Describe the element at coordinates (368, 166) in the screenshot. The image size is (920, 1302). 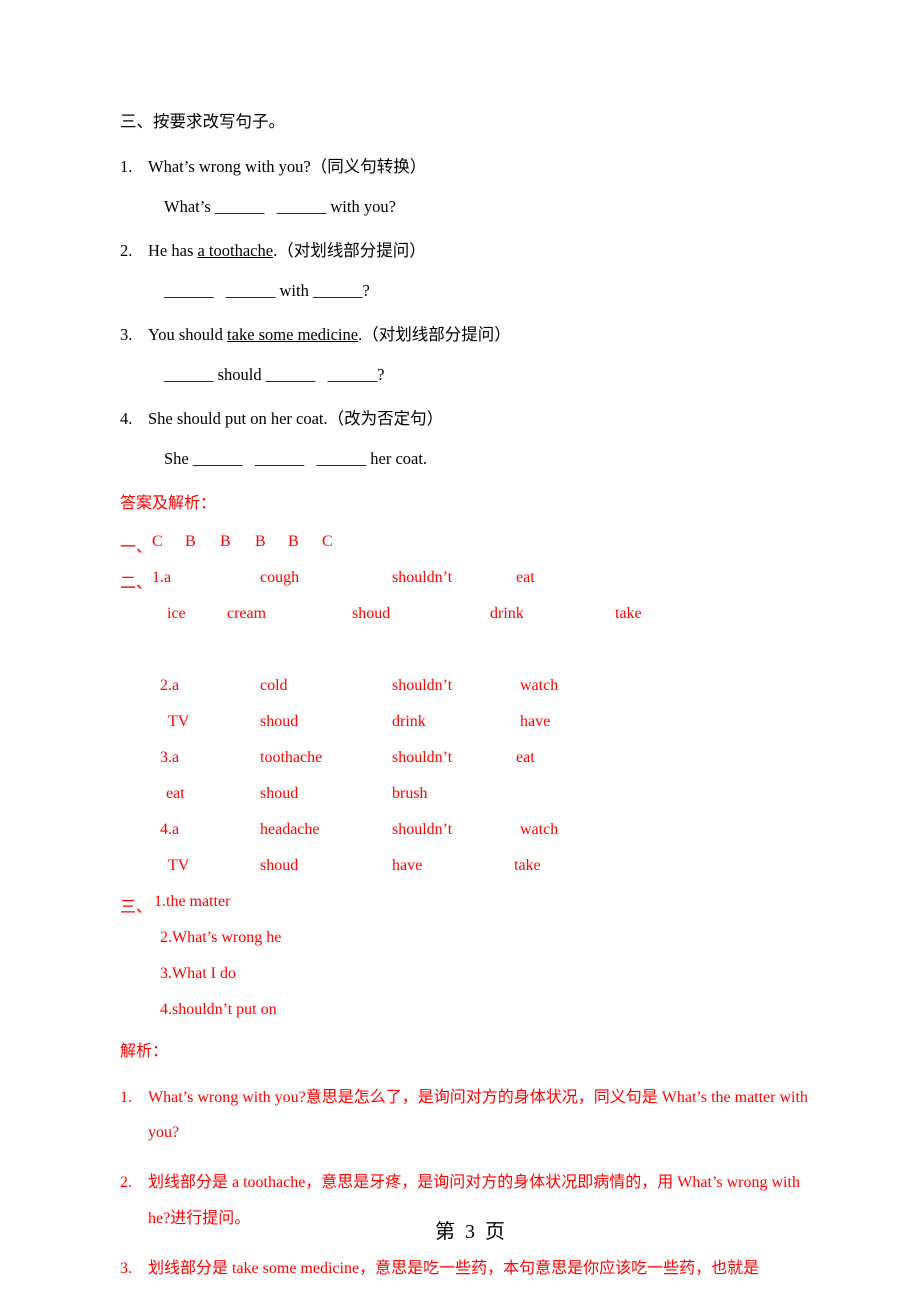
I see `question-instruction: （同义句转换）` at that location.